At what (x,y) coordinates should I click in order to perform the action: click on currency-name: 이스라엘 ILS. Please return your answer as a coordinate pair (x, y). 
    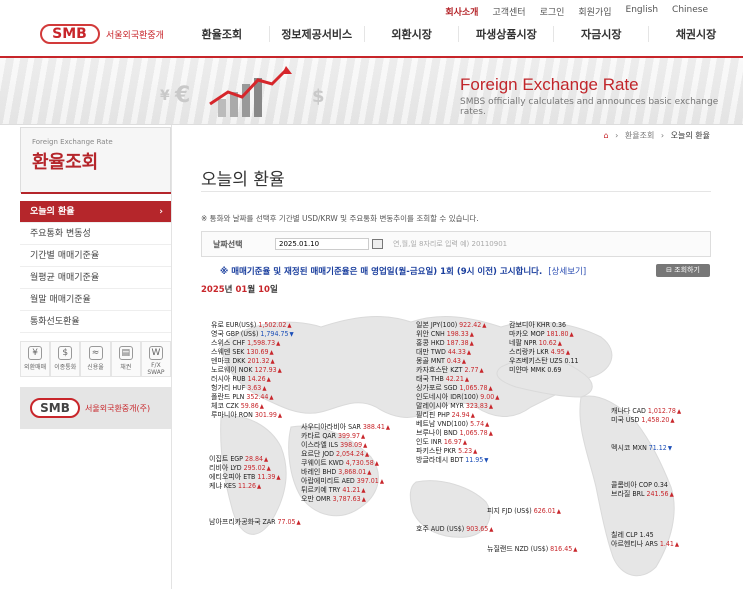
    Looking at the image, I should click on (320, 445).